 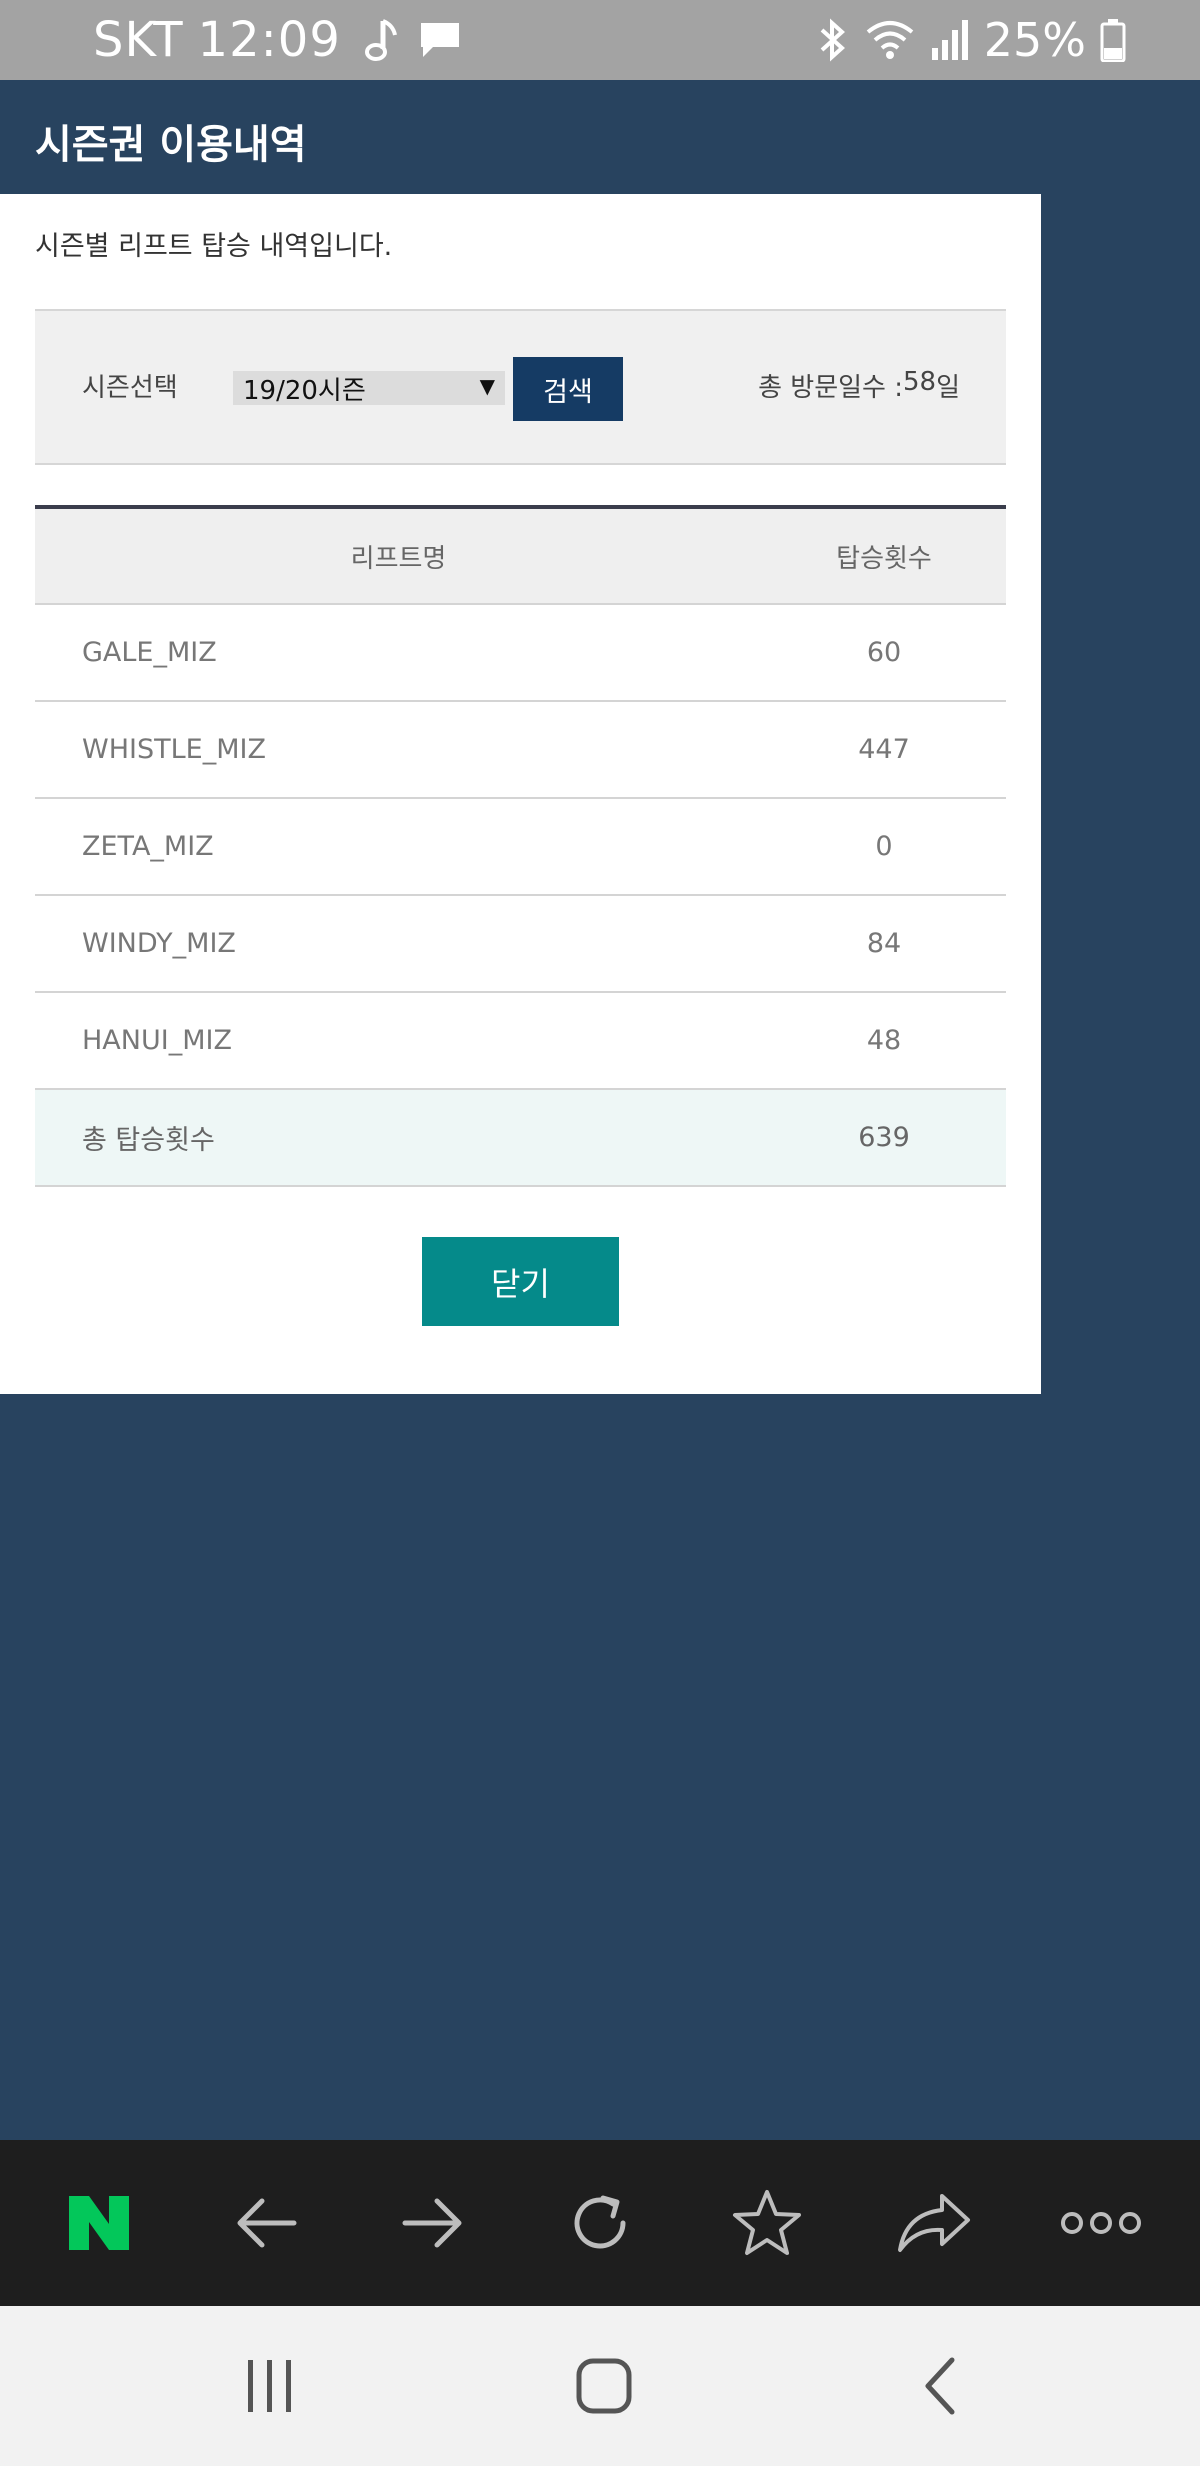 What do you see at coordinates (487, 386) in the screenshot?
I see `dropdown-arrow-icon: ▼` at bounding box center [487, 386].